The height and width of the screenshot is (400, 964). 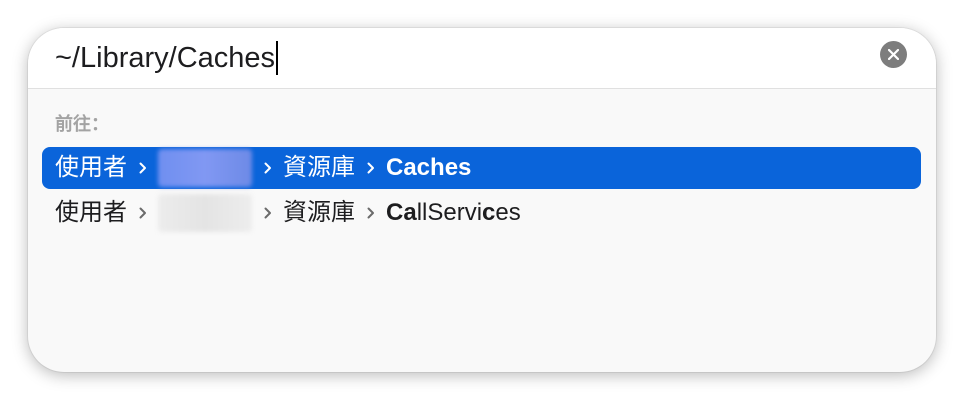 I want to click on clear-button, so click(x=893, y=54).